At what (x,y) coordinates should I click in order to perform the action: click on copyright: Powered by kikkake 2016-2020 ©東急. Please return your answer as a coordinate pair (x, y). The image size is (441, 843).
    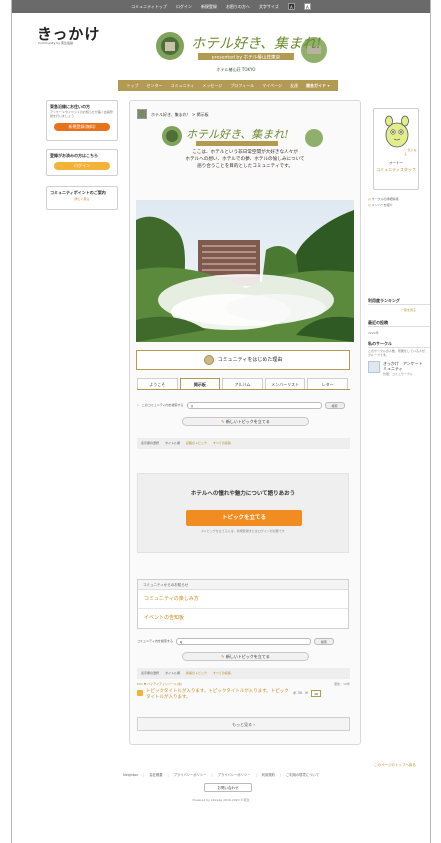
    Looking at the image, I should click on (221, 800).